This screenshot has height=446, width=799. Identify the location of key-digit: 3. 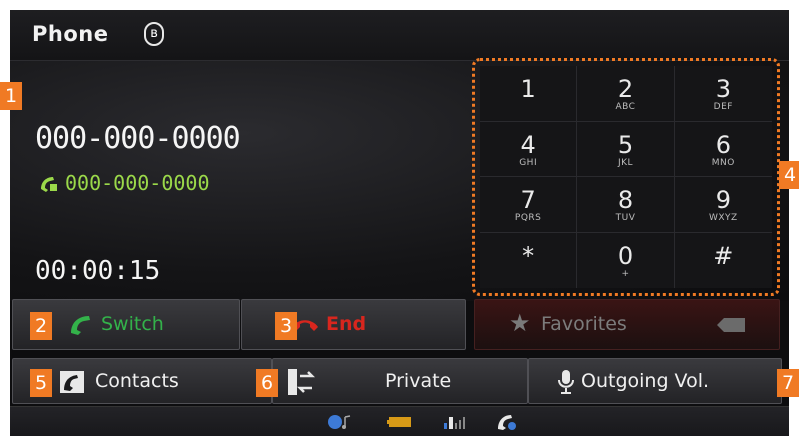
(723, 89).